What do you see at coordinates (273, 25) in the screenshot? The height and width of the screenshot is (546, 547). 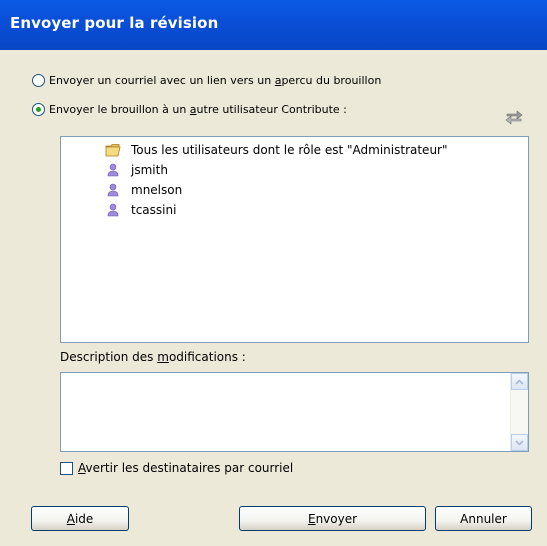 I see `title-bar: Envoyer pour la révision` at bounding box center [273, 25].